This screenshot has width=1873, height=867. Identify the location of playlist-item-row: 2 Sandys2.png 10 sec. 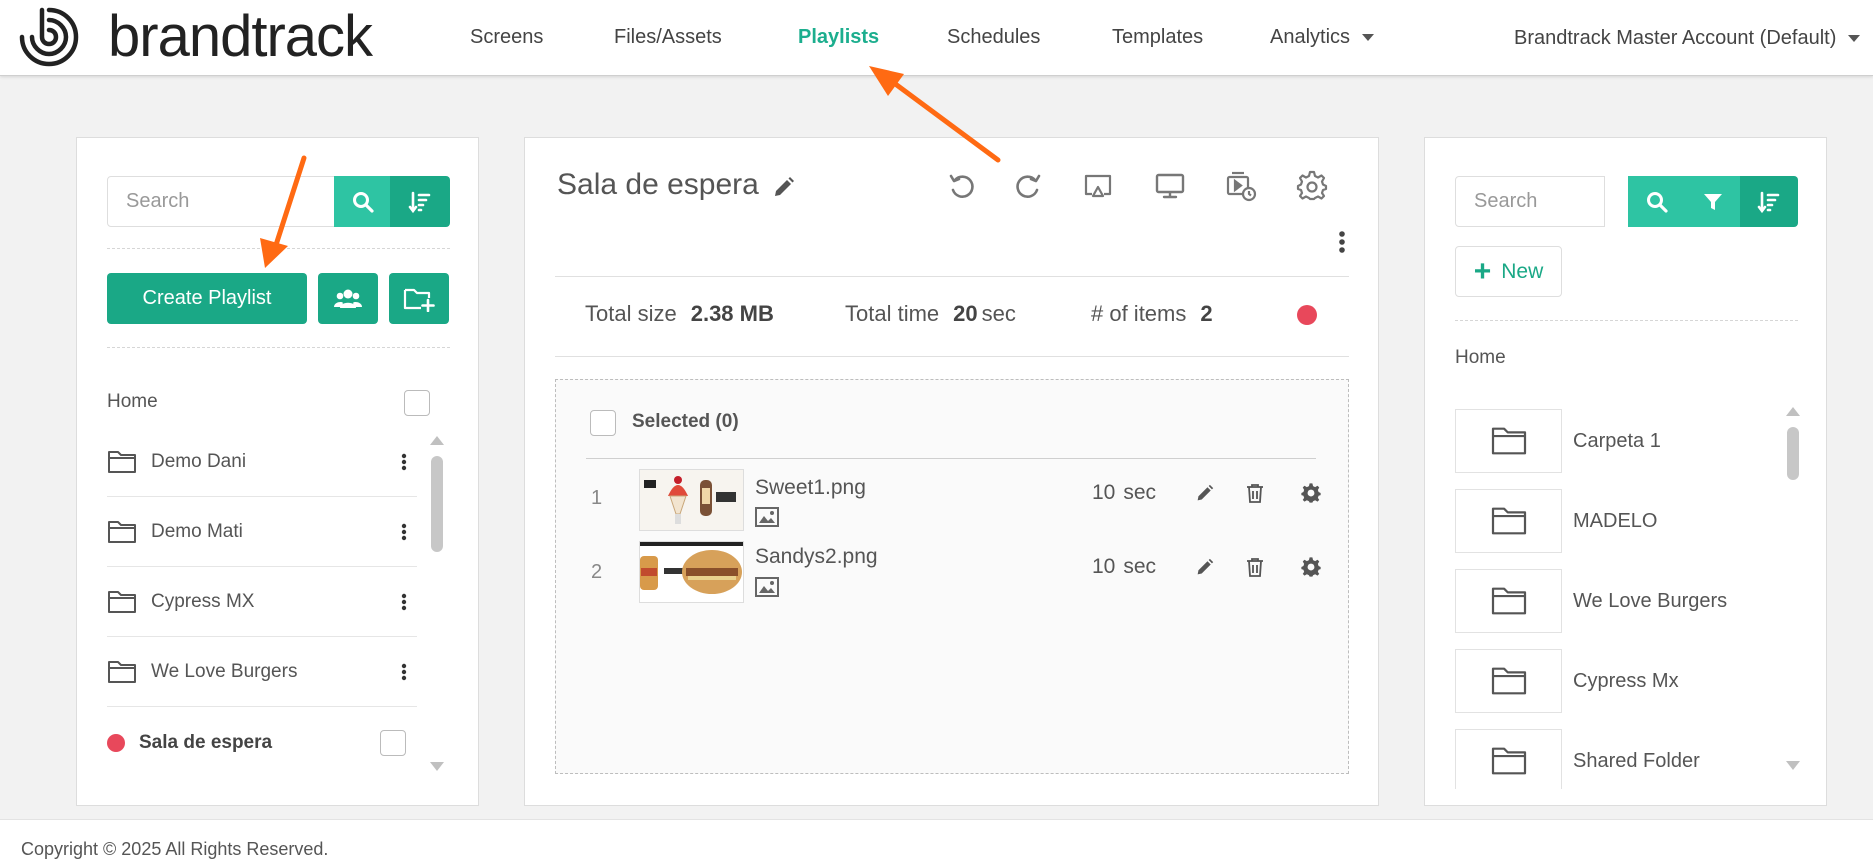
(953, 576).